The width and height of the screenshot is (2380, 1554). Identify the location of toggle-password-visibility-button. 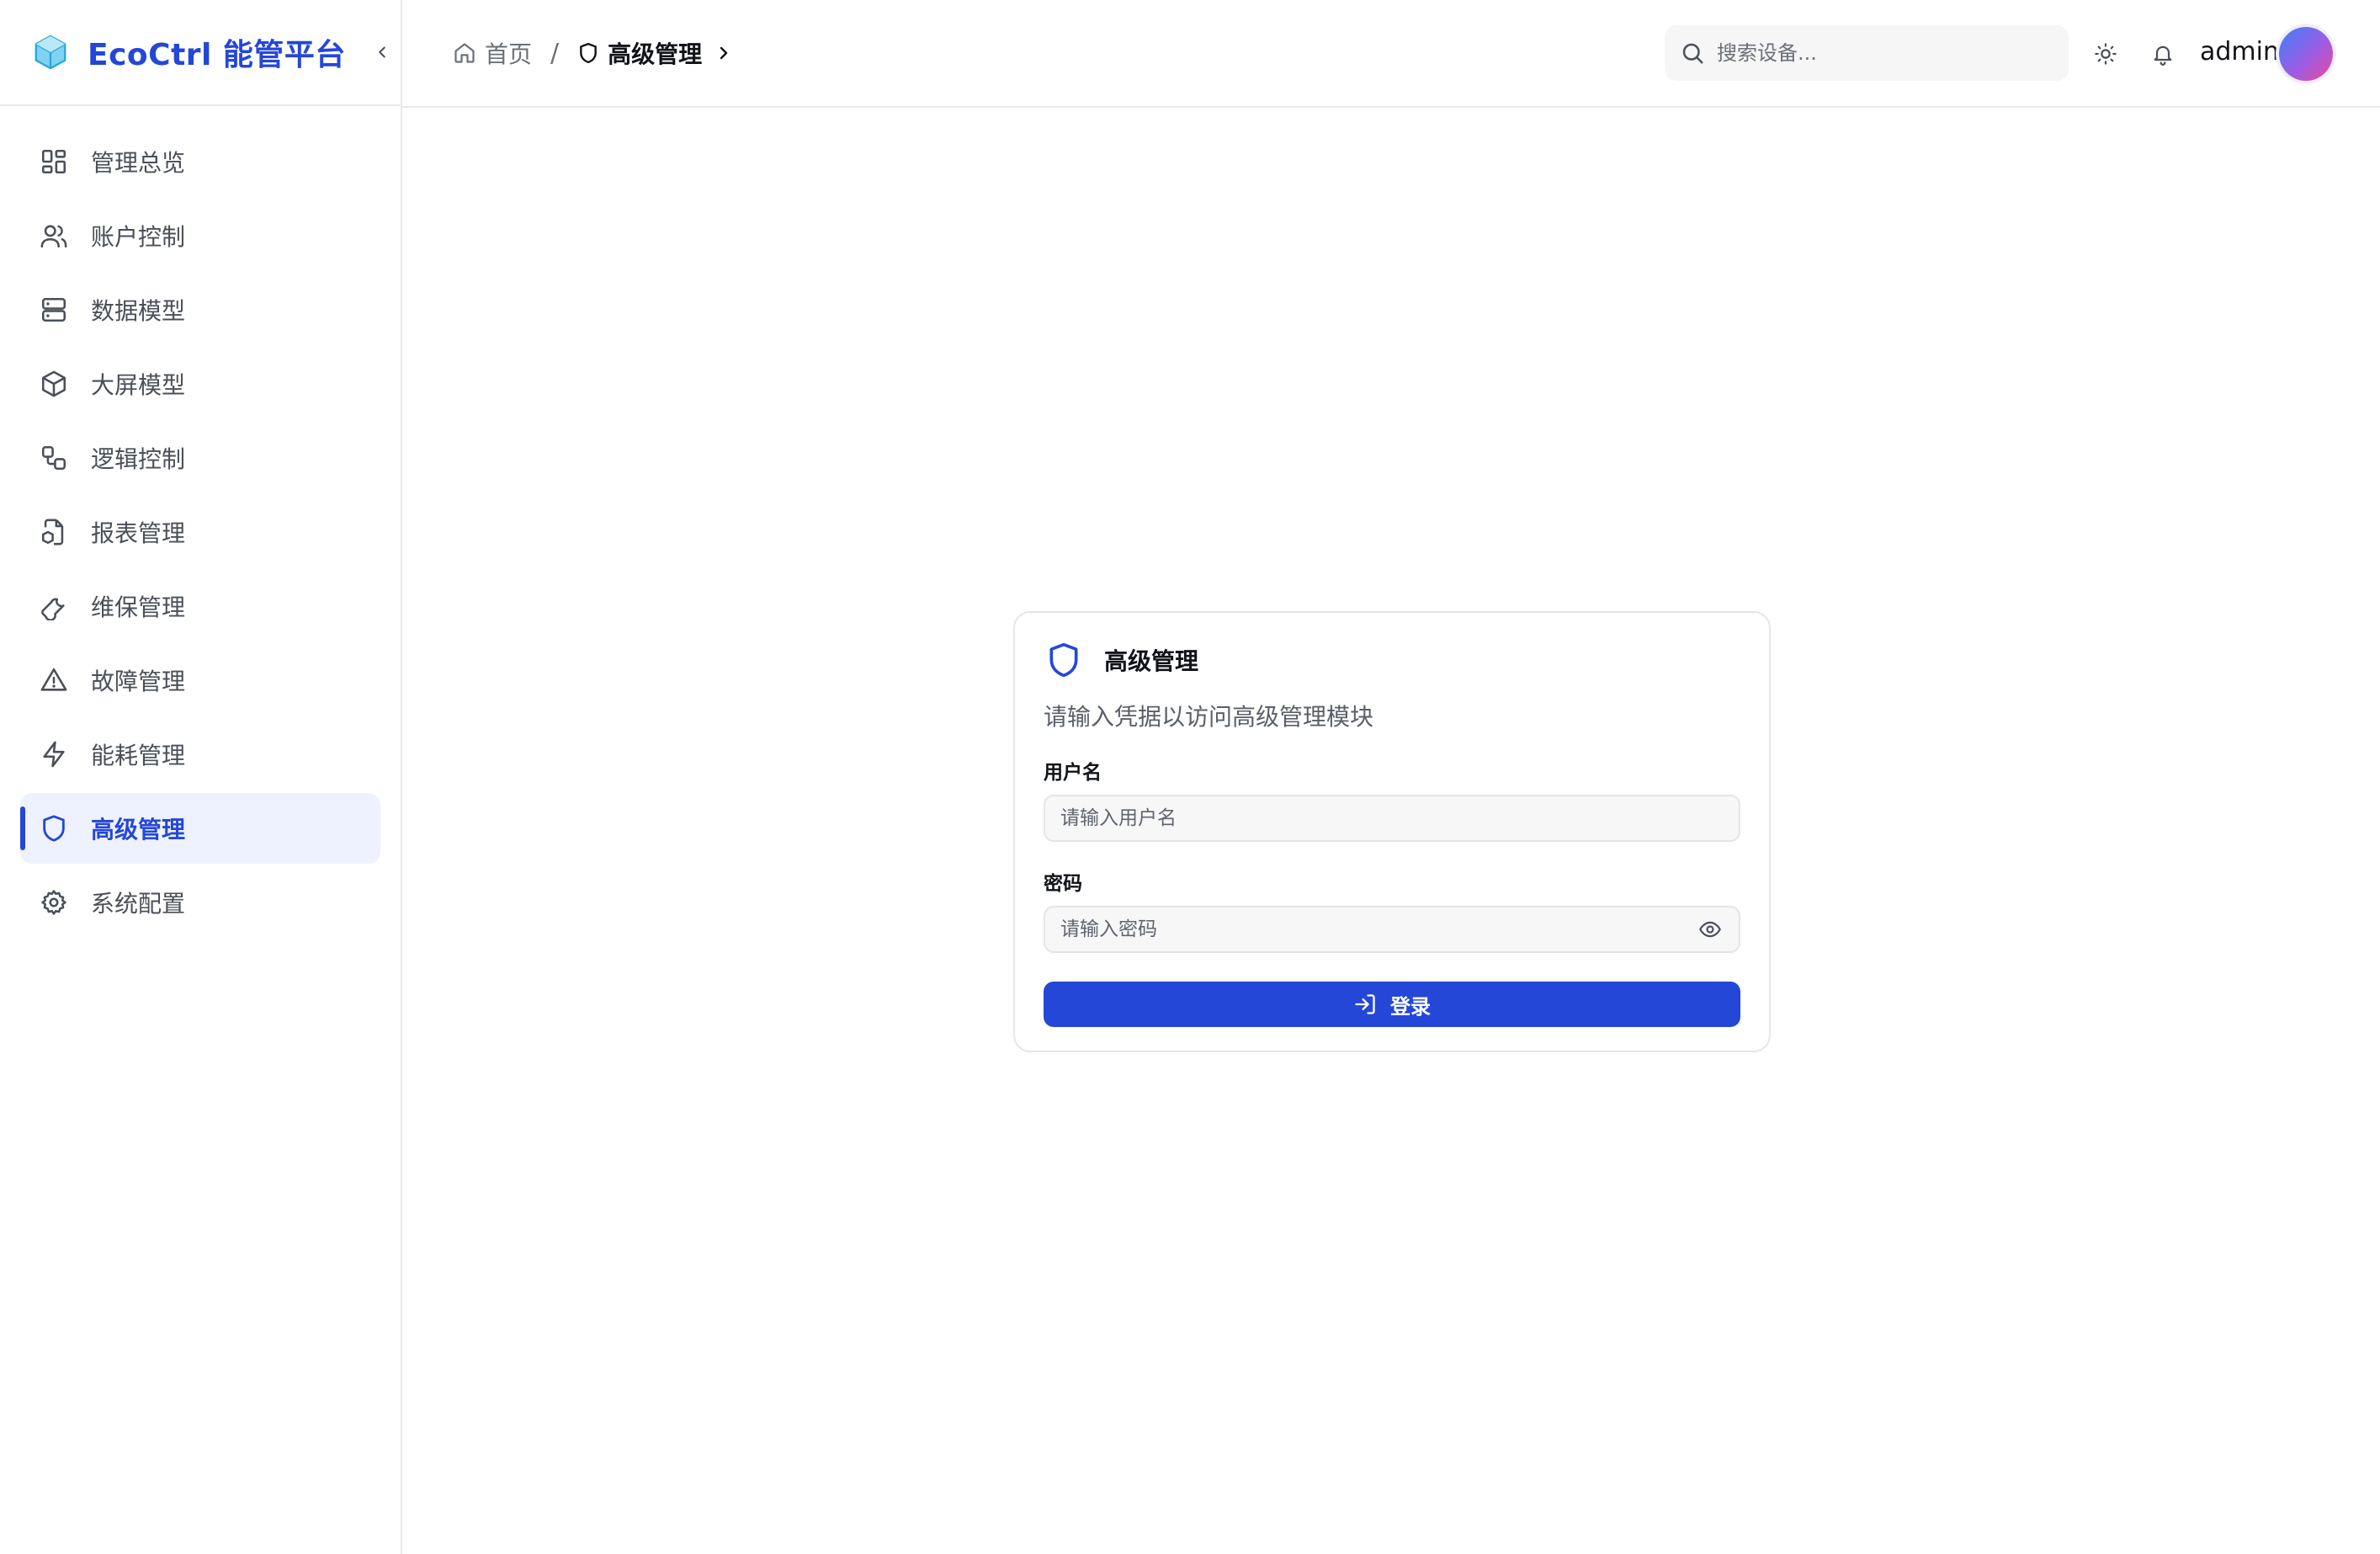
(1710, 929).